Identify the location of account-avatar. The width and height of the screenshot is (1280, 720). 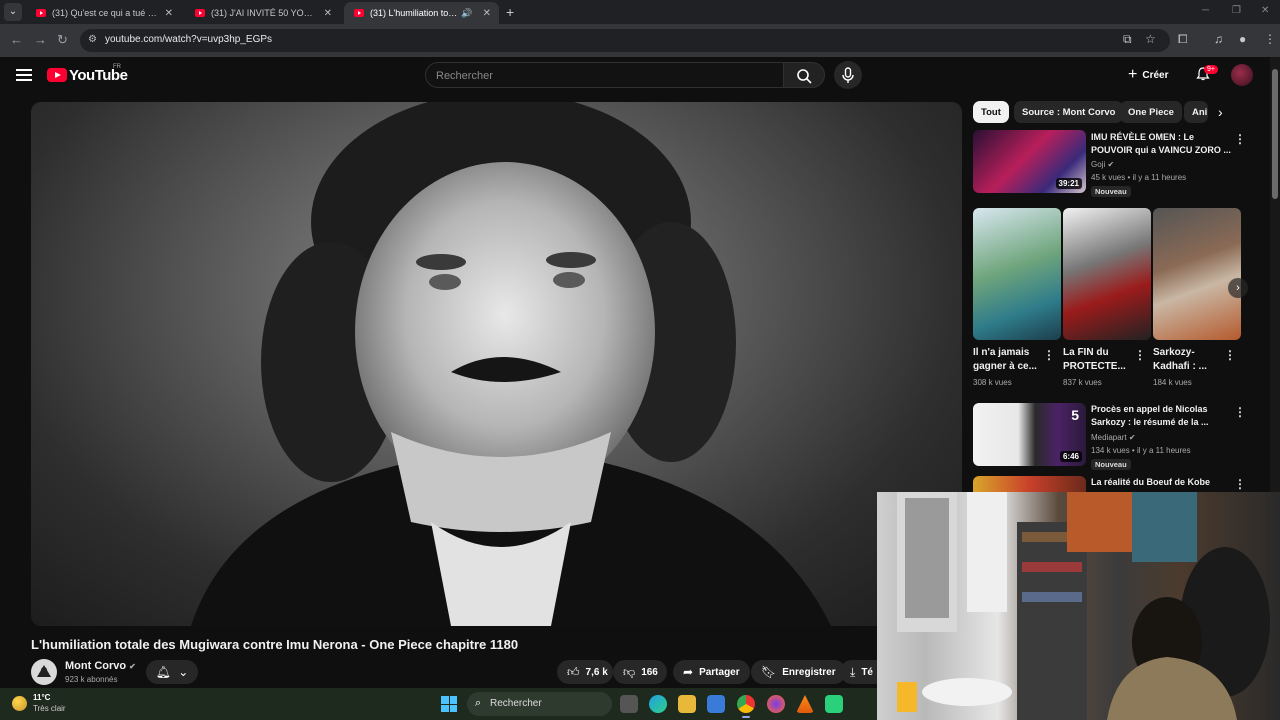
(1242, 75).